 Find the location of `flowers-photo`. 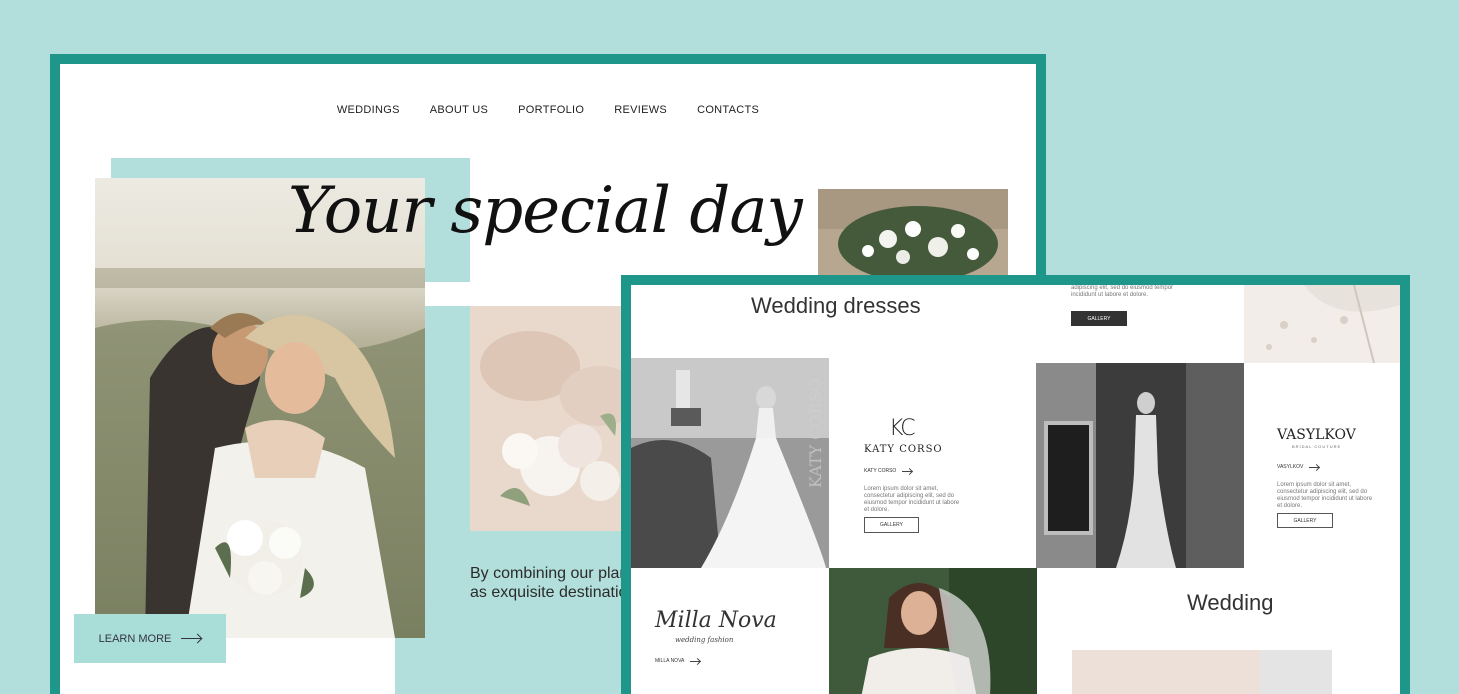

flowers-photo is located at coordinates (550, 418).